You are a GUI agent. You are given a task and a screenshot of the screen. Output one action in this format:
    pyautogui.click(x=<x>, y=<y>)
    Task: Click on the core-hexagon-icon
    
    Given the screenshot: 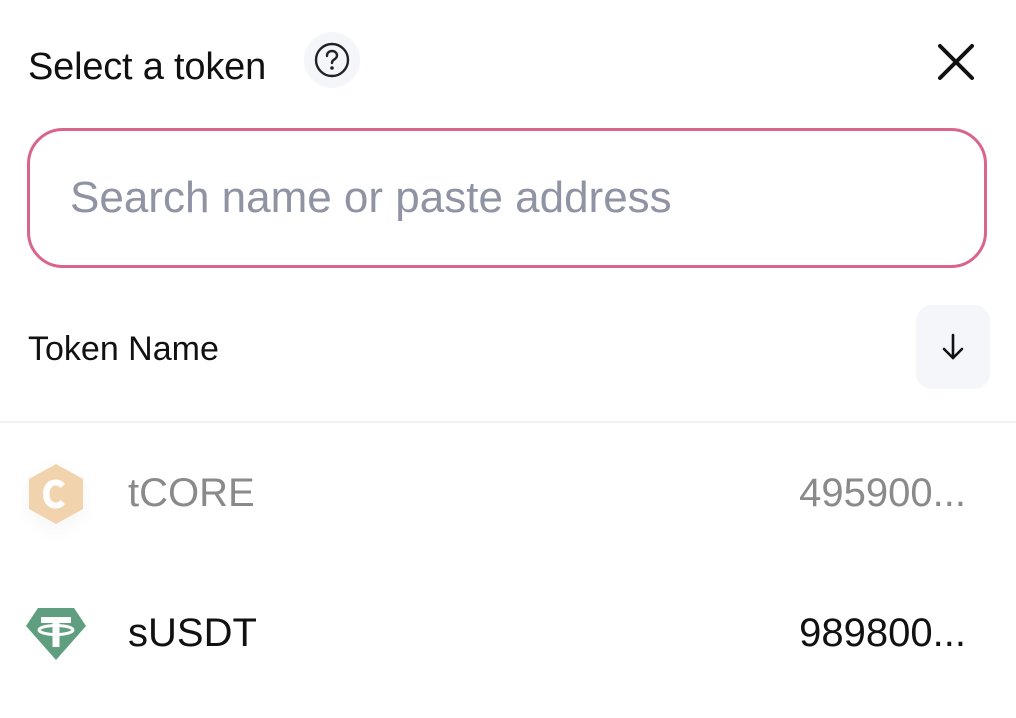 What is the action you would take?
    pyautogui.click(x=56, y=494)
    